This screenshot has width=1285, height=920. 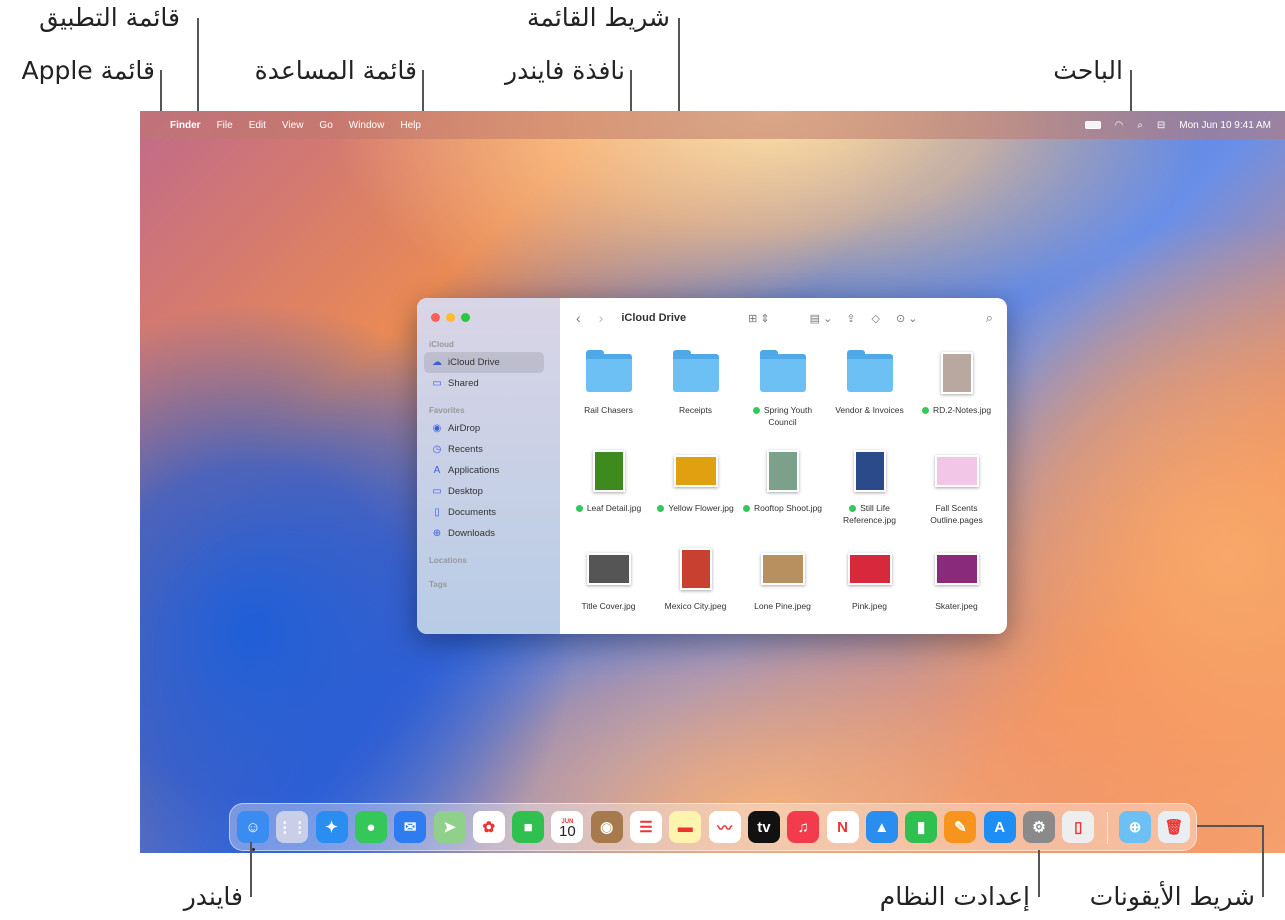 I want to click on running-indicator, so click(x=253, y=849).